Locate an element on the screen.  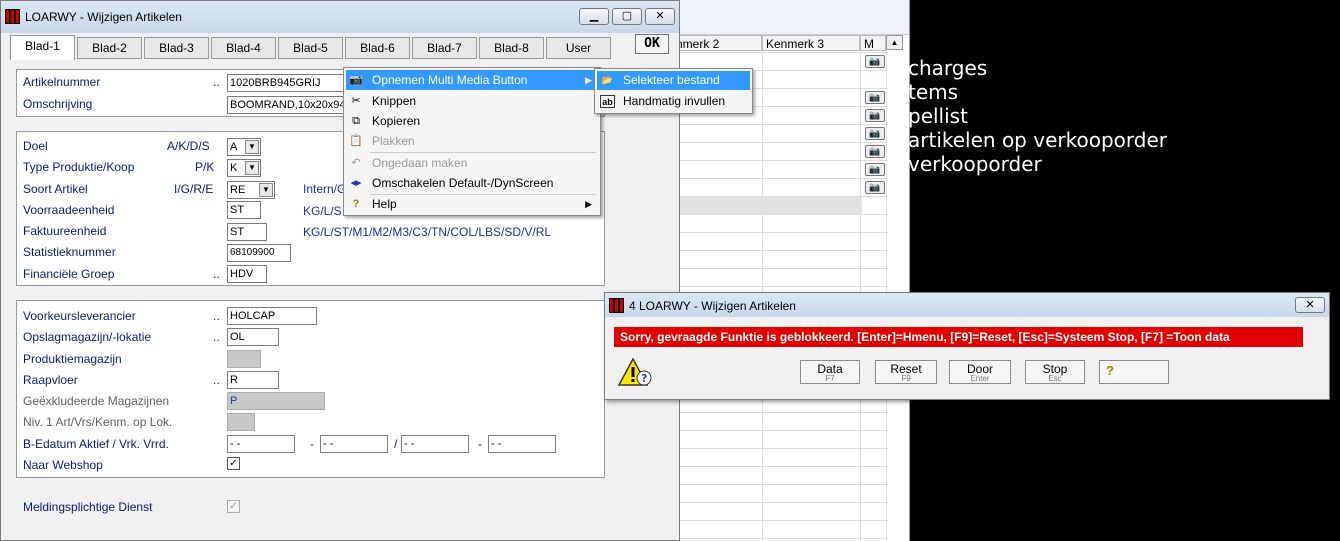
folder-icon: 📂 is located at coordinates (607, 80).